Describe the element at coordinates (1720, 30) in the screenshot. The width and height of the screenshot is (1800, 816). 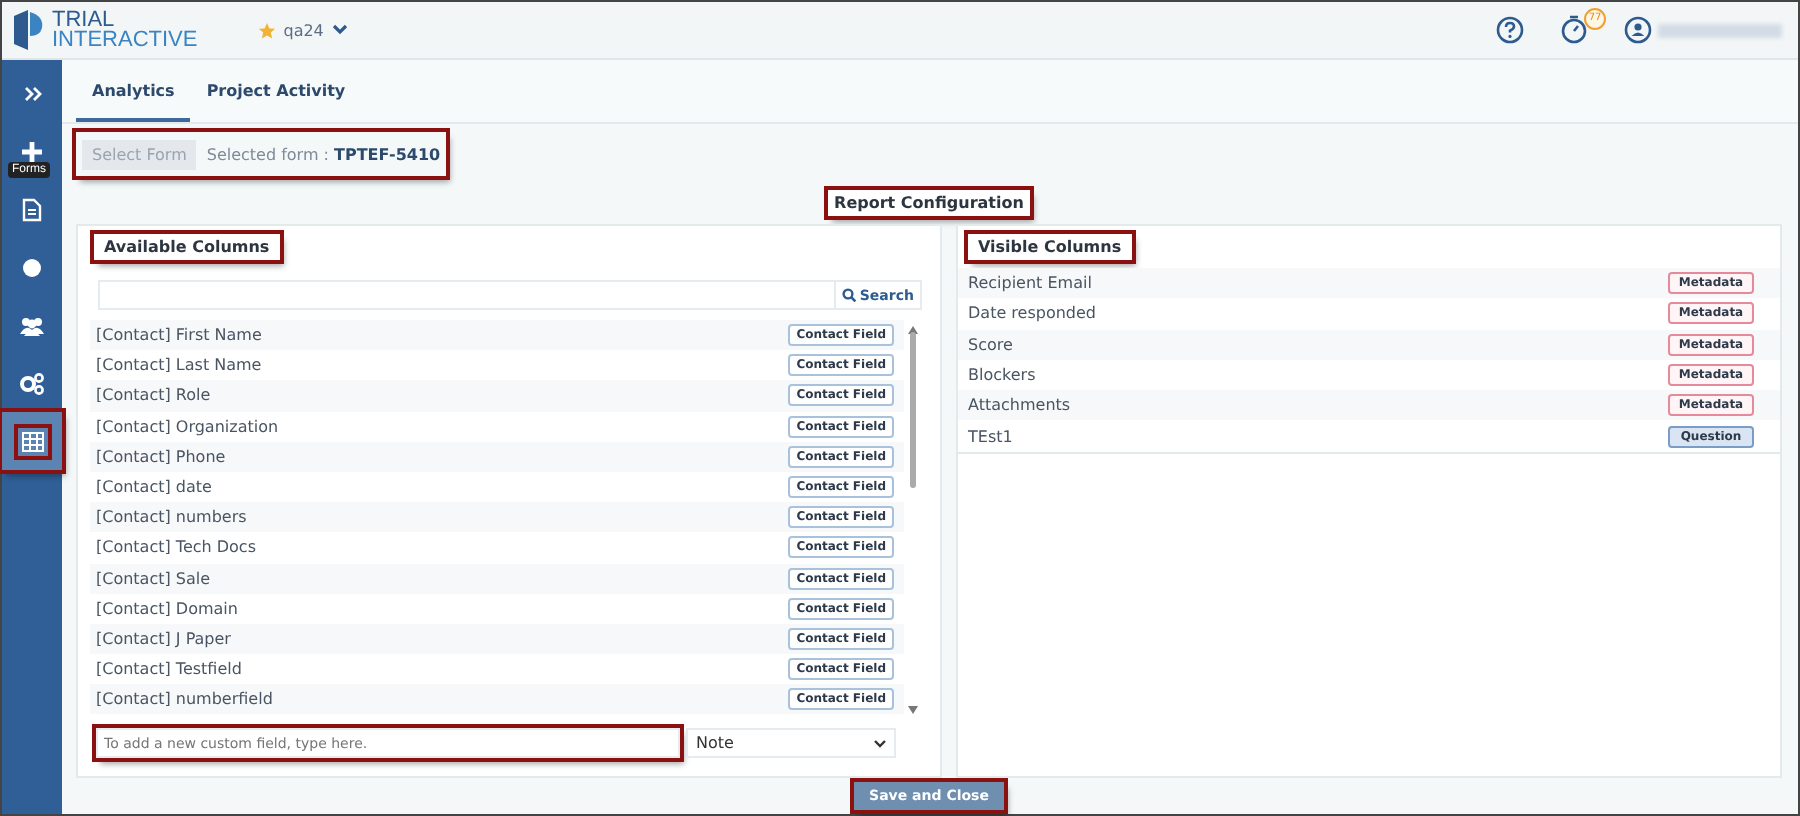
I see `blurred-username` at that location.